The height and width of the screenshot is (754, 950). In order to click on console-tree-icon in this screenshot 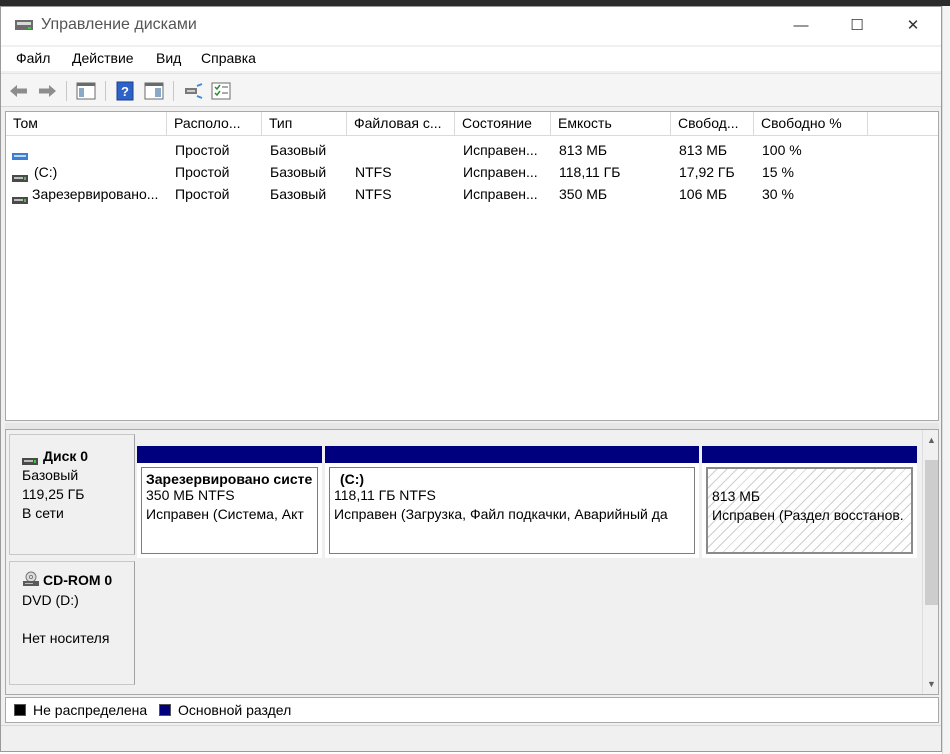, I will do `click(86, 91)`.